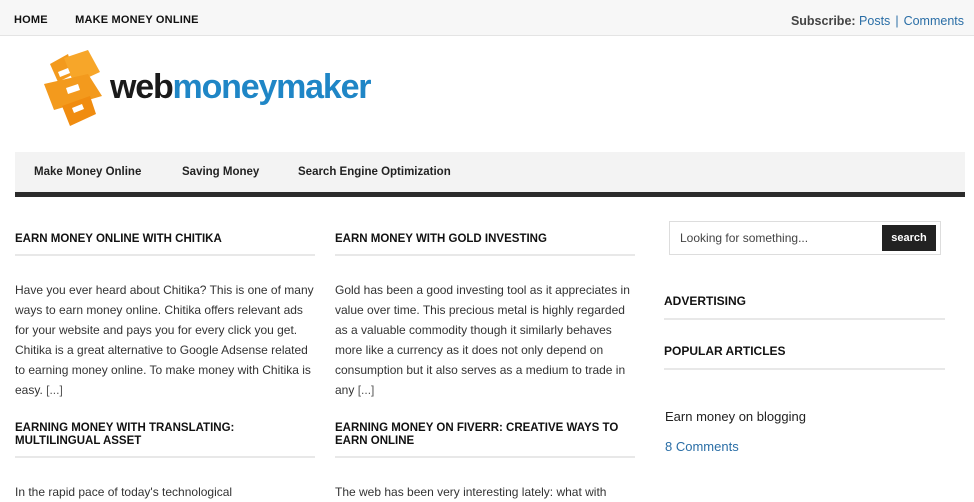 Image resolution: width=974 pixels, height=502 pixels. I want to click on logo-wordmark: webmoneymaker, so click(241, 87).